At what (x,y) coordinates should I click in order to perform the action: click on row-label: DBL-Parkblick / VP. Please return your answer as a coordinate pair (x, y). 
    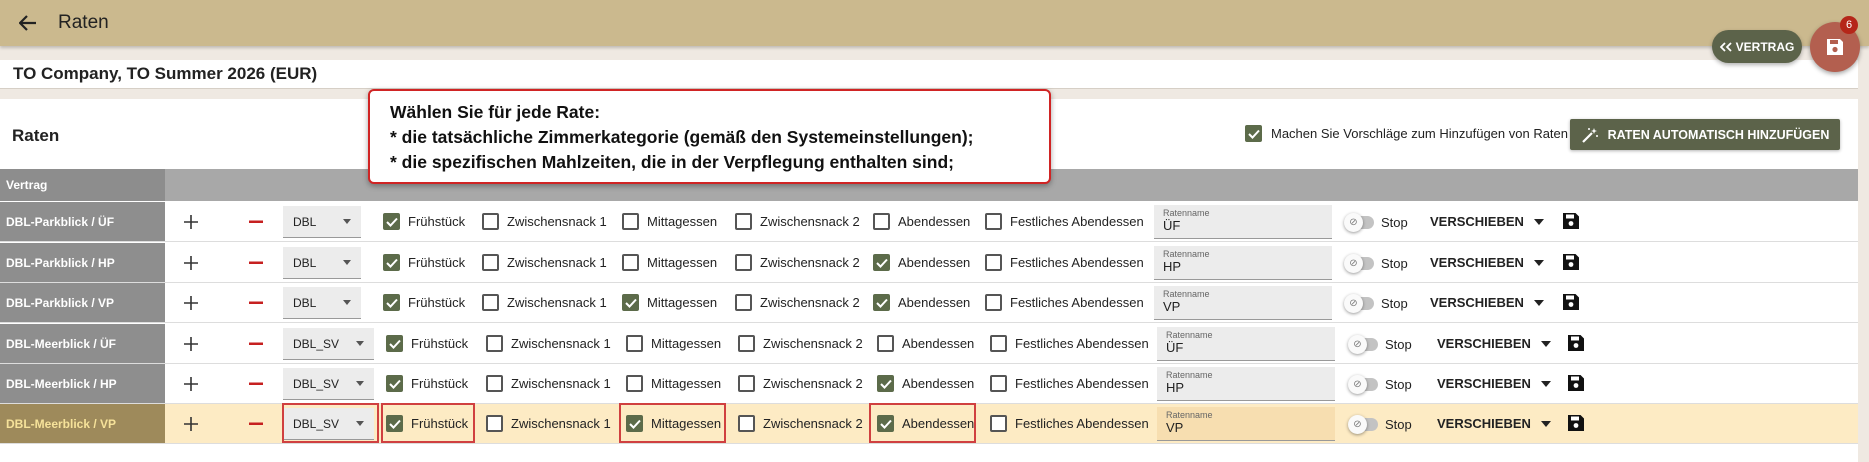
    Looking at the image, I should click on (82, 302).